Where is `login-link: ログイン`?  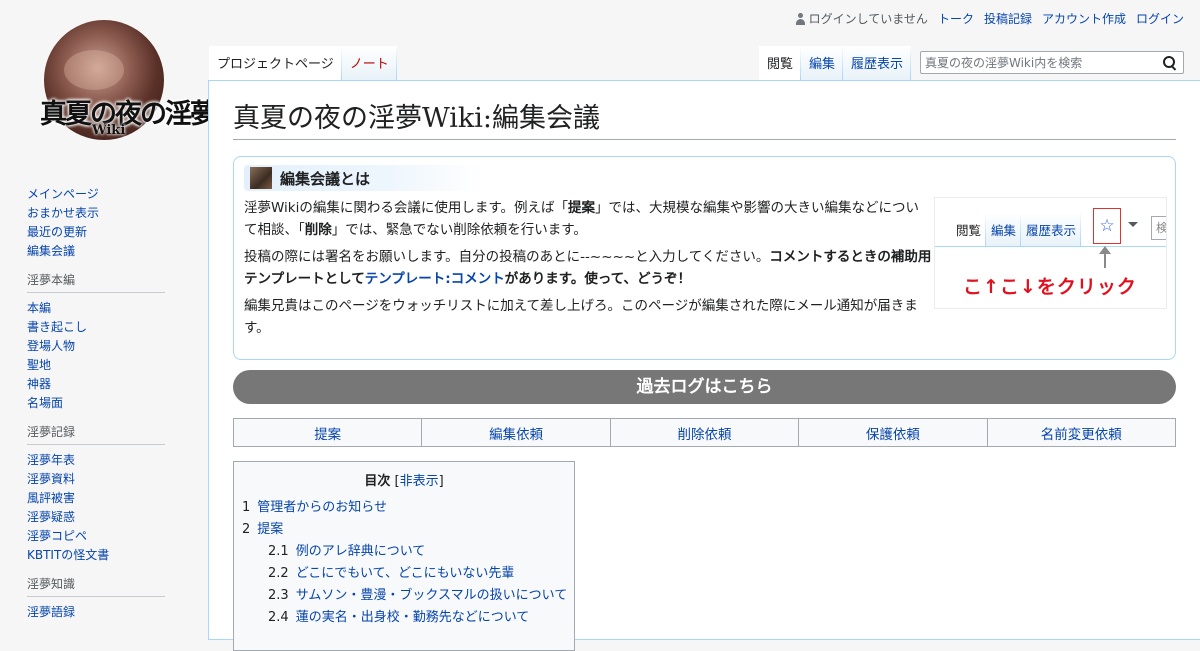 login-link: ログイン is located at coordinates (1160, 18).